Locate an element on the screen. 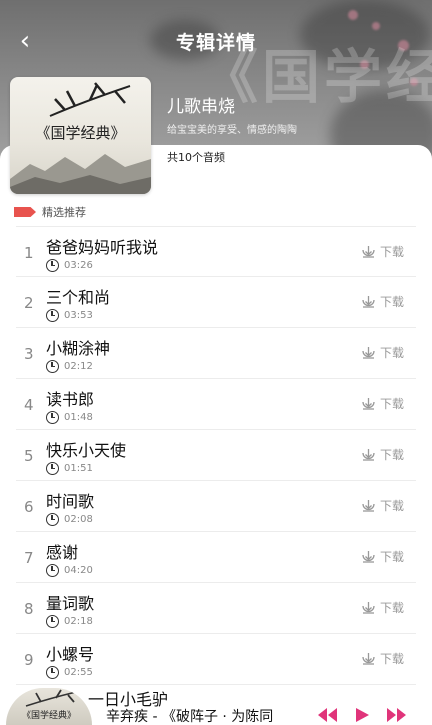  track-row: 6 时间歌 02:08 下载 is located at coordinates (216, 506).